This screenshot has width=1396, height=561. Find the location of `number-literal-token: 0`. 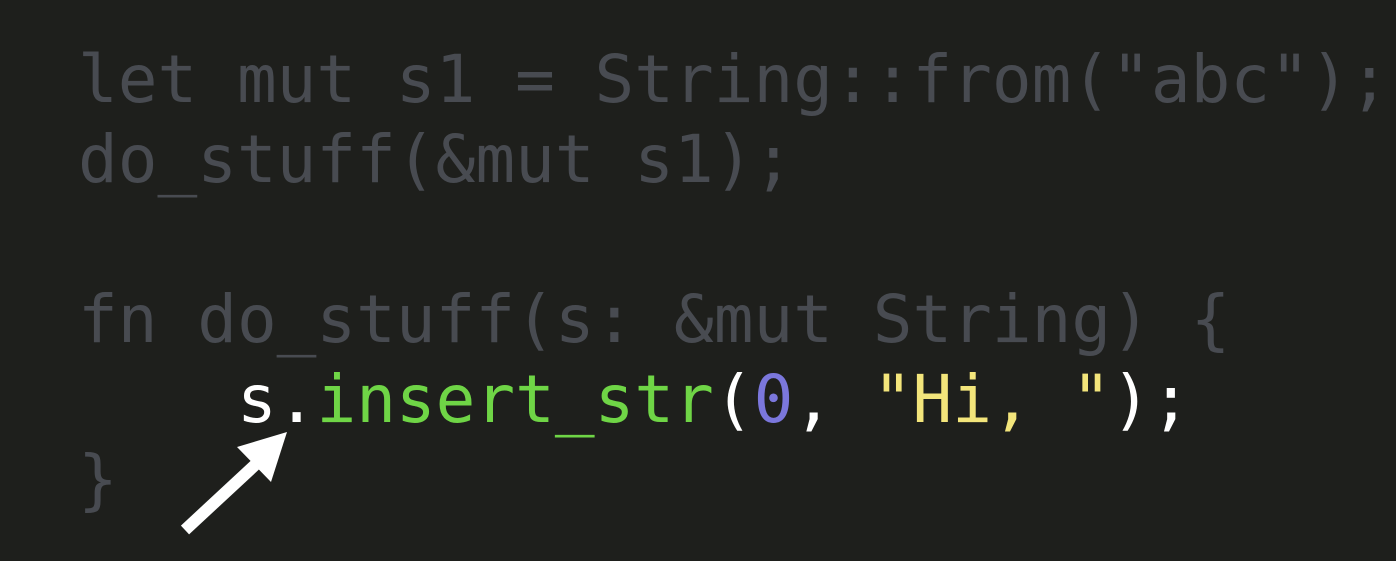

number-literal-token: 0 is located at coordinates (773, 399).